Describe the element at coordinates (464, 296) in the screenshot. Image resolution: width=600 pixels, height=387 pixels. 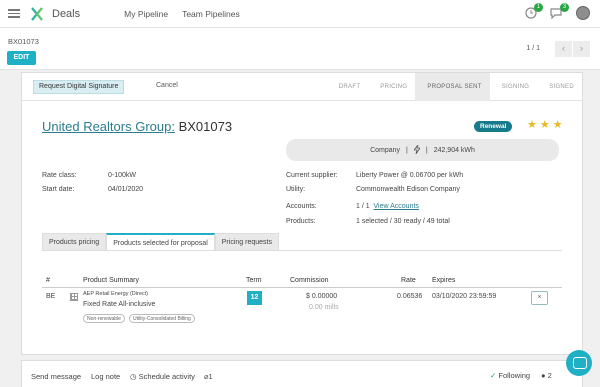
I see `row-expires: 03/10/2020 23:59:59` at that location.